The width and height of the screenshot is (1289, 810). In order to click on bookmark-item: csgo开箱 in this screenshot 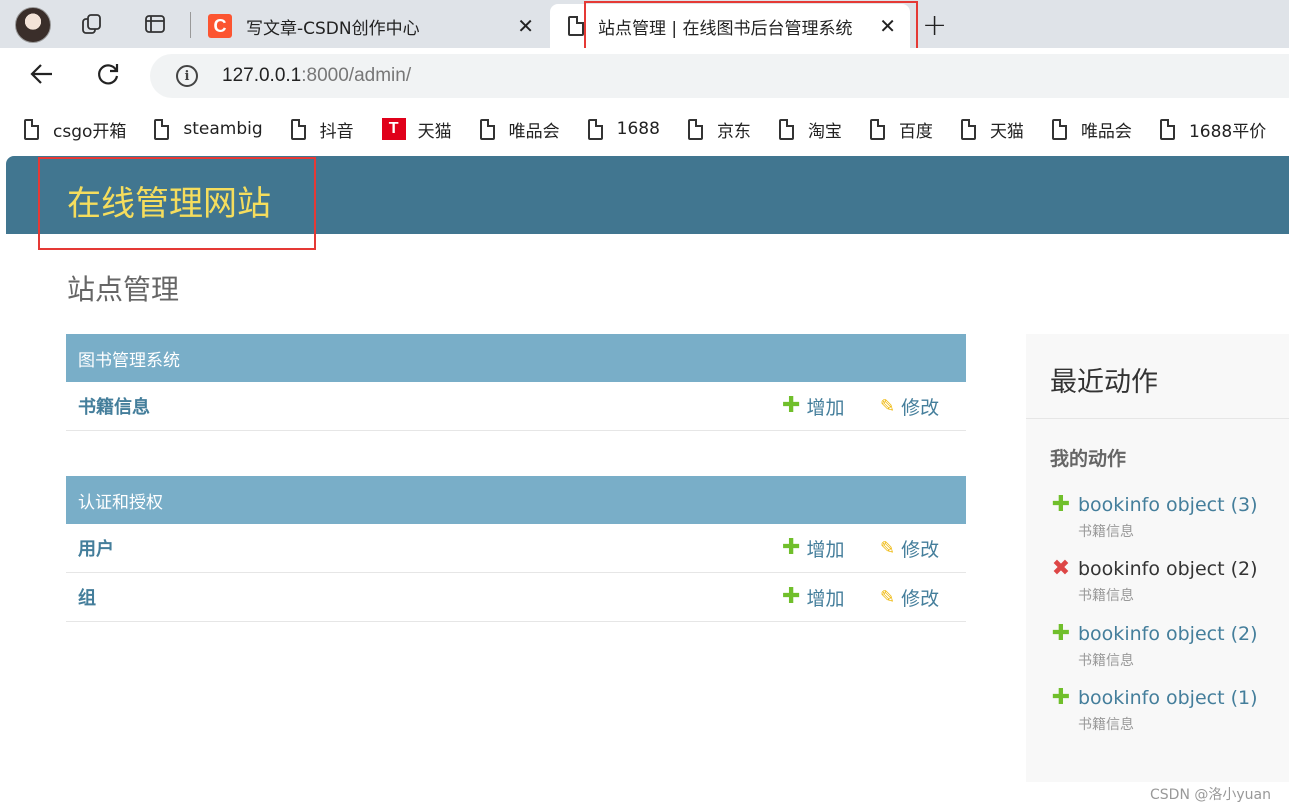, I will do `click(75, 129)`.